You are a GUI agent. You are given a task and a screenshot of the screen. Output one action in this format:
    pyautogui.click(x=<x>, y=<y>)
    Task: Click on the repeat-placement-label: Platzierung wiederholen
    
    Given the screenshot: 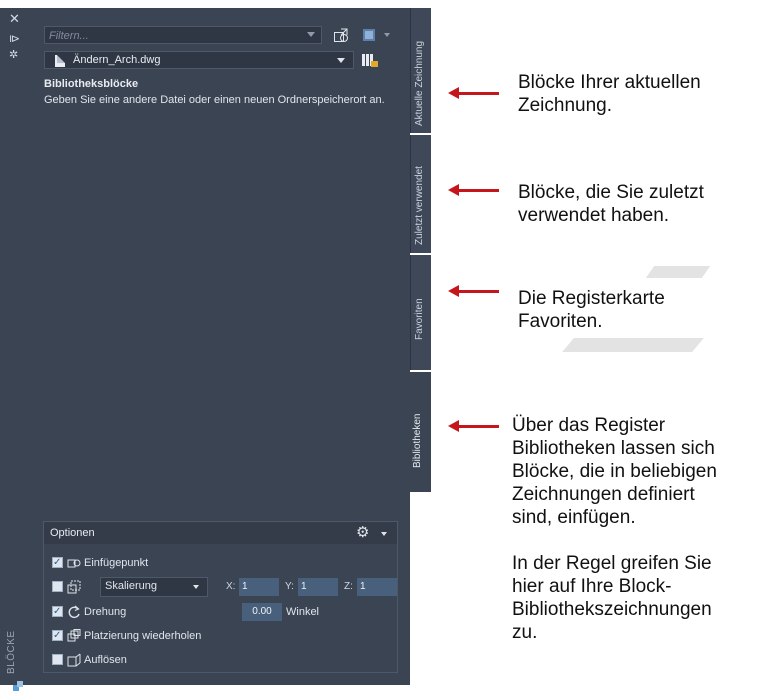 What is the action you would take?
    pyautogui.click(x=143, y=636)
    